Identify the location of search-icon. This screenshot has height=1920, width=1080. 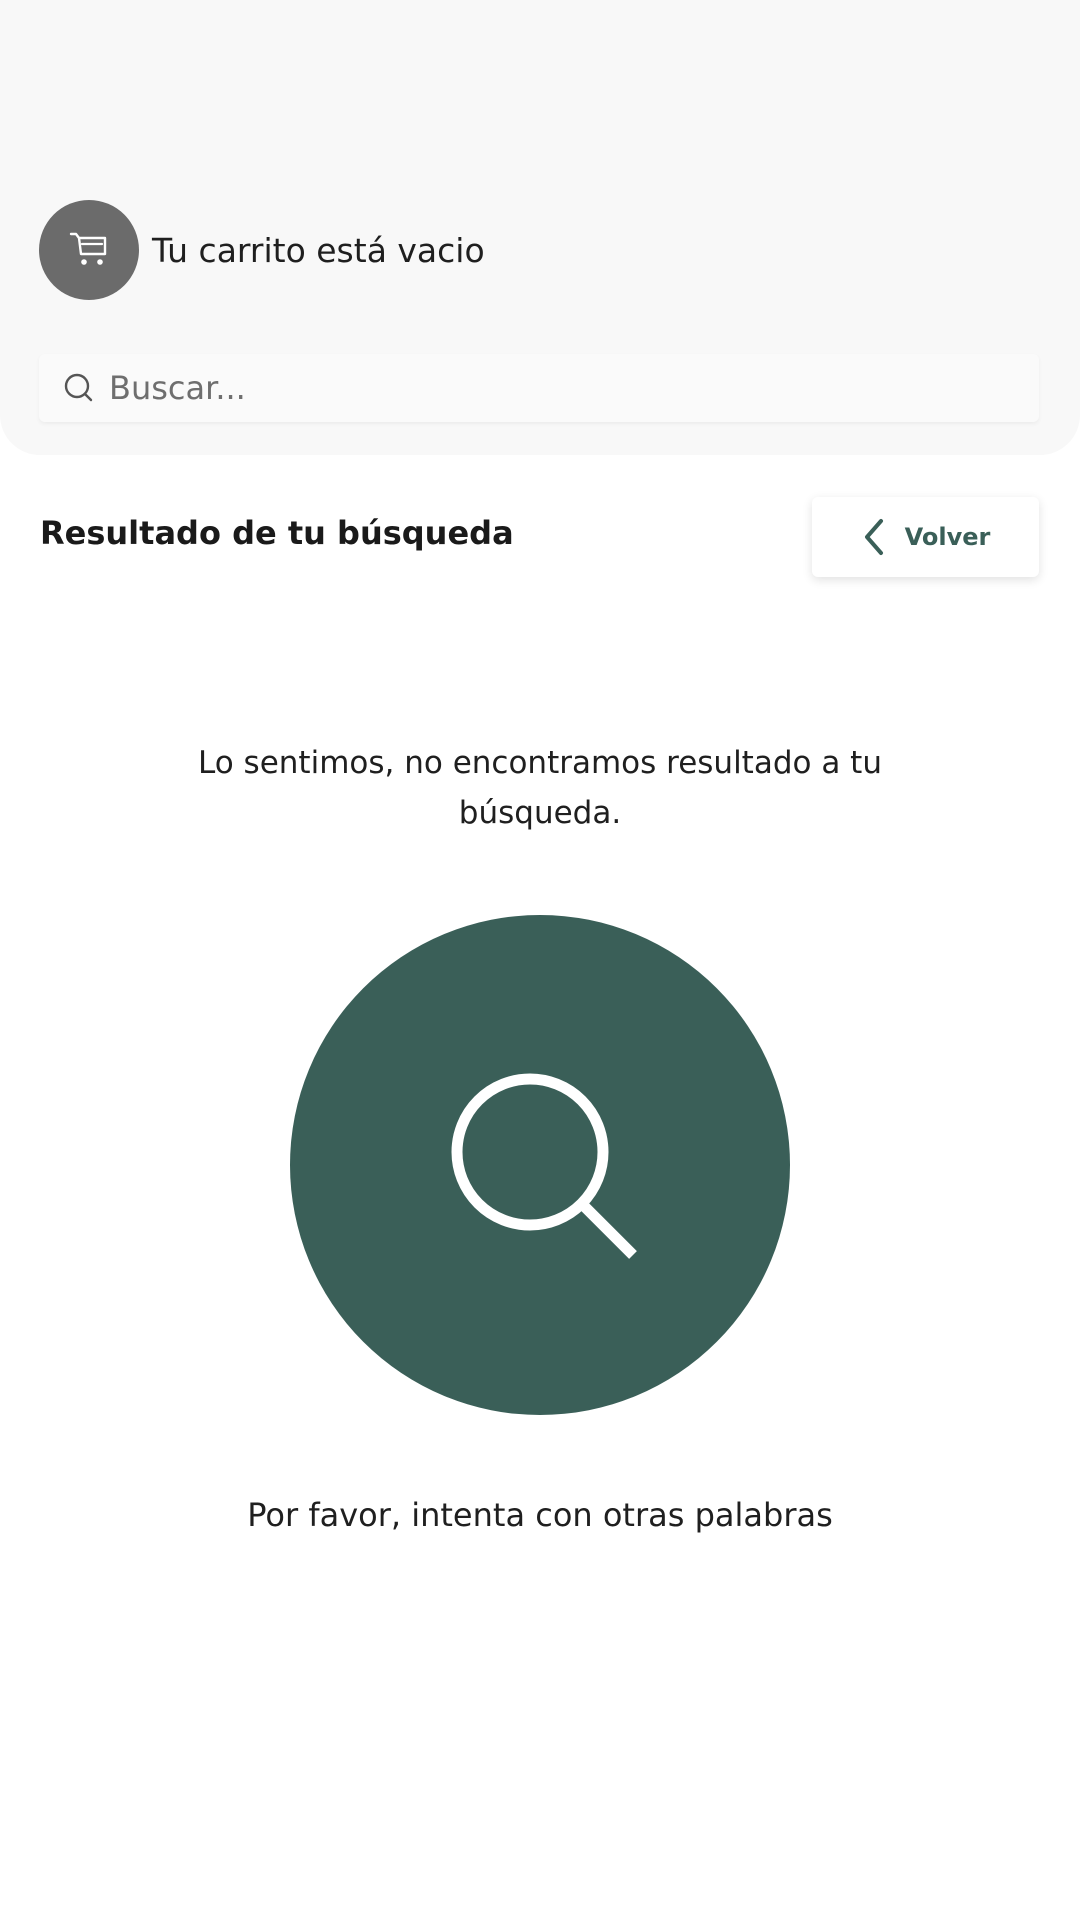
(78, 387).